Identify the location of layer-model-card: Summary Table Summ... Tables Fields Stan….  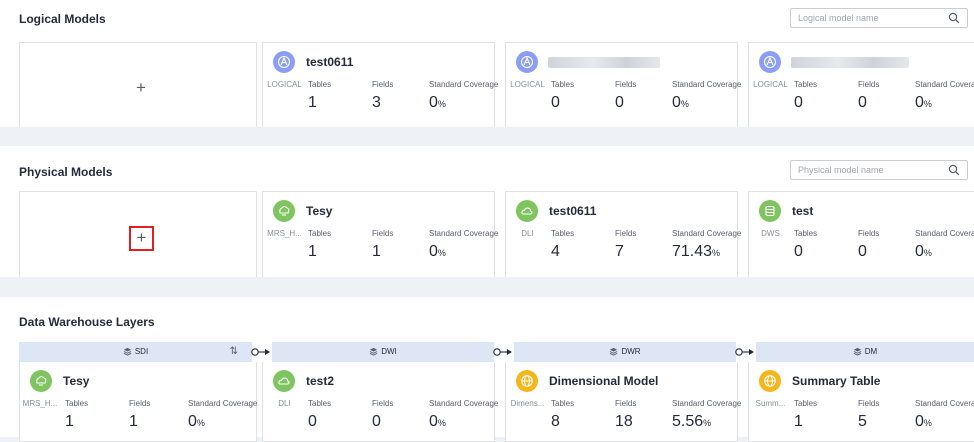
(861, 402).